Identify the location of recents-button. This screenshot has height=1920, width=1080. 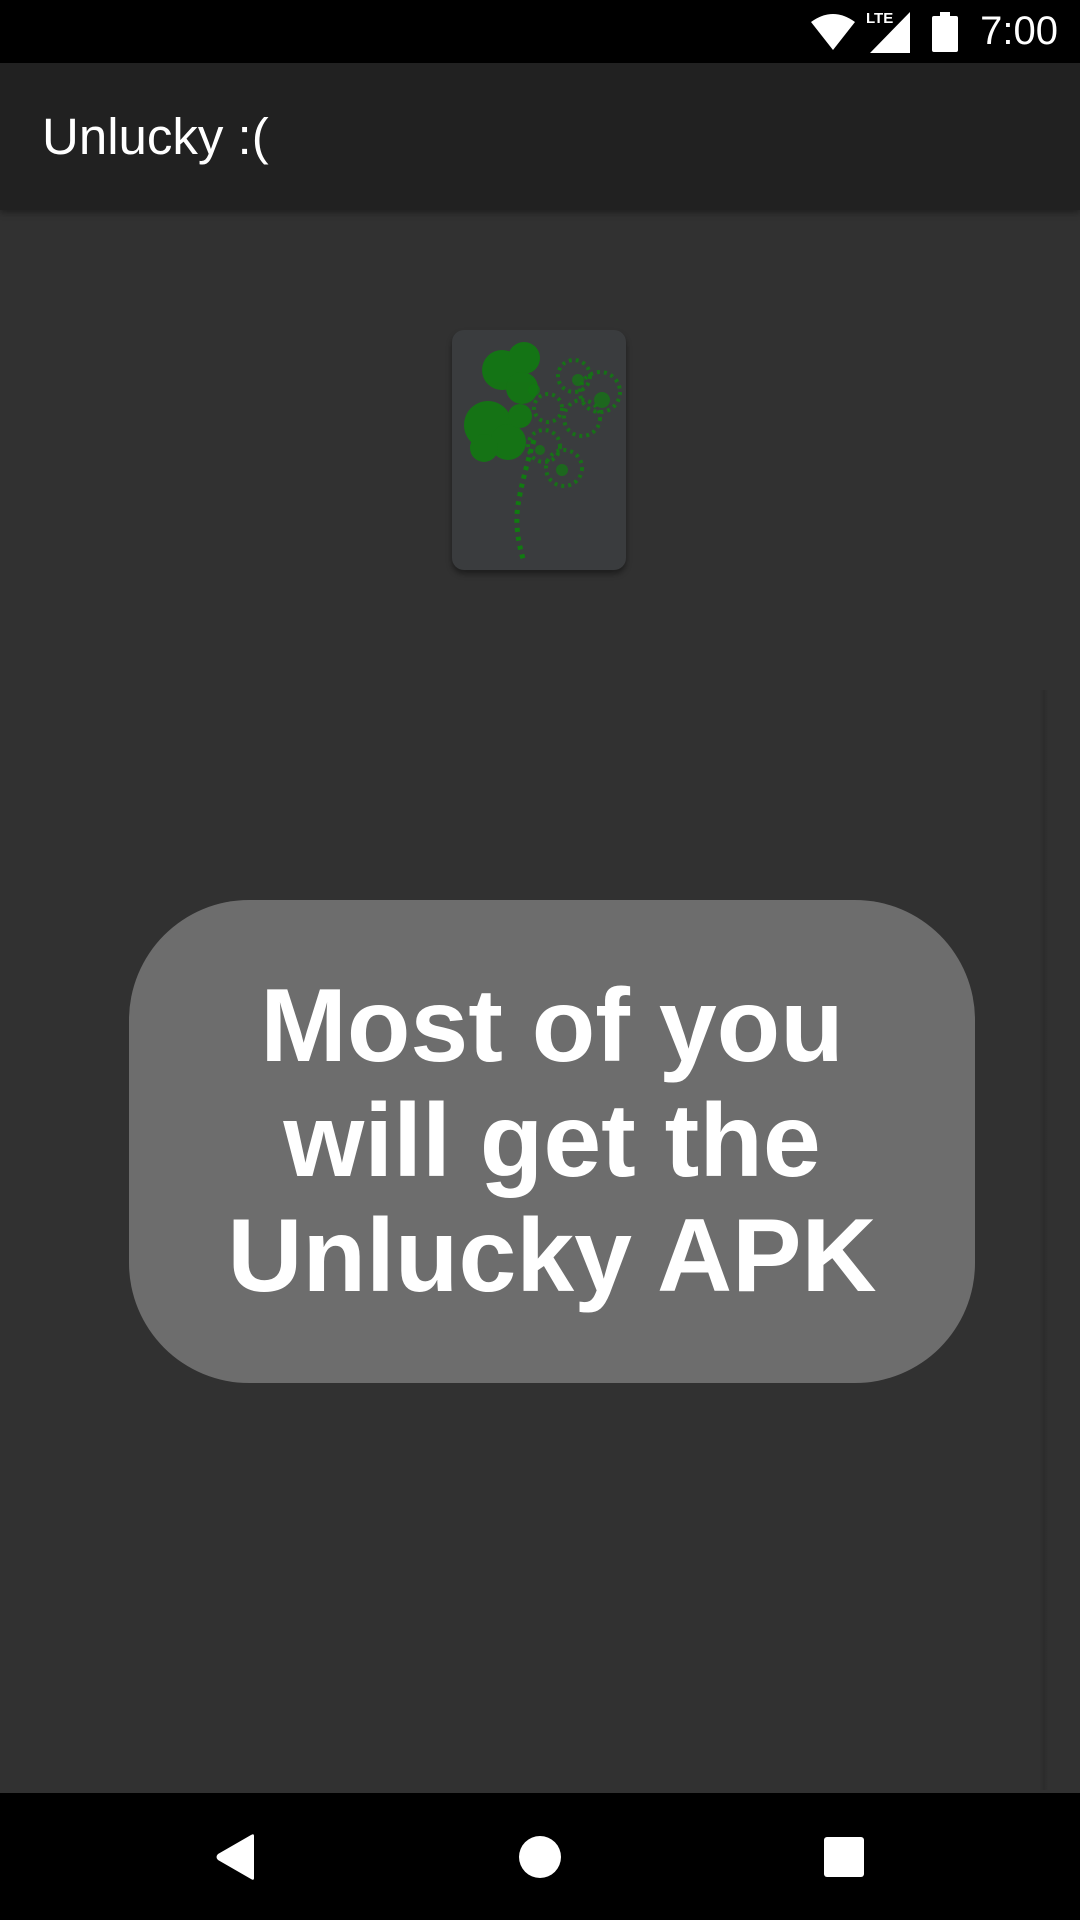
(844, 1856).